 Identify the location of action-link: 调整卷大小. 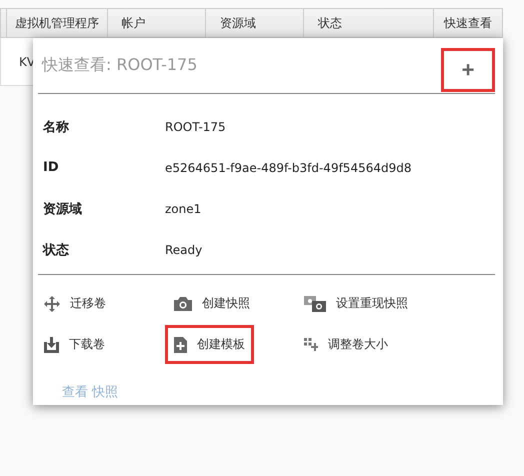
(346, 344).